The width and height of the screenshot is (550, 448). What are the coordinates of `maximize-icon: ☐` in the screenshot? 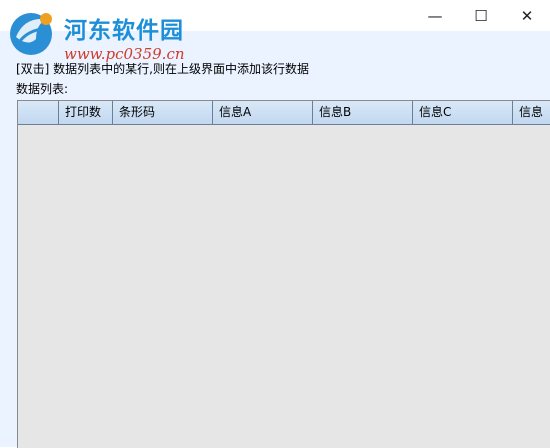 It's located at (481, 15).